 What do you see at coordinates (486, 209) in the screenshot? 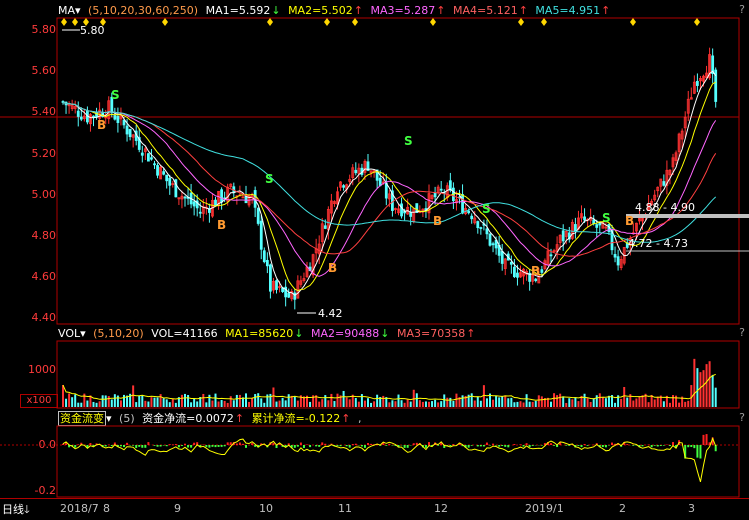
I see `sell-signal: S` at bounding box center [486, 209].